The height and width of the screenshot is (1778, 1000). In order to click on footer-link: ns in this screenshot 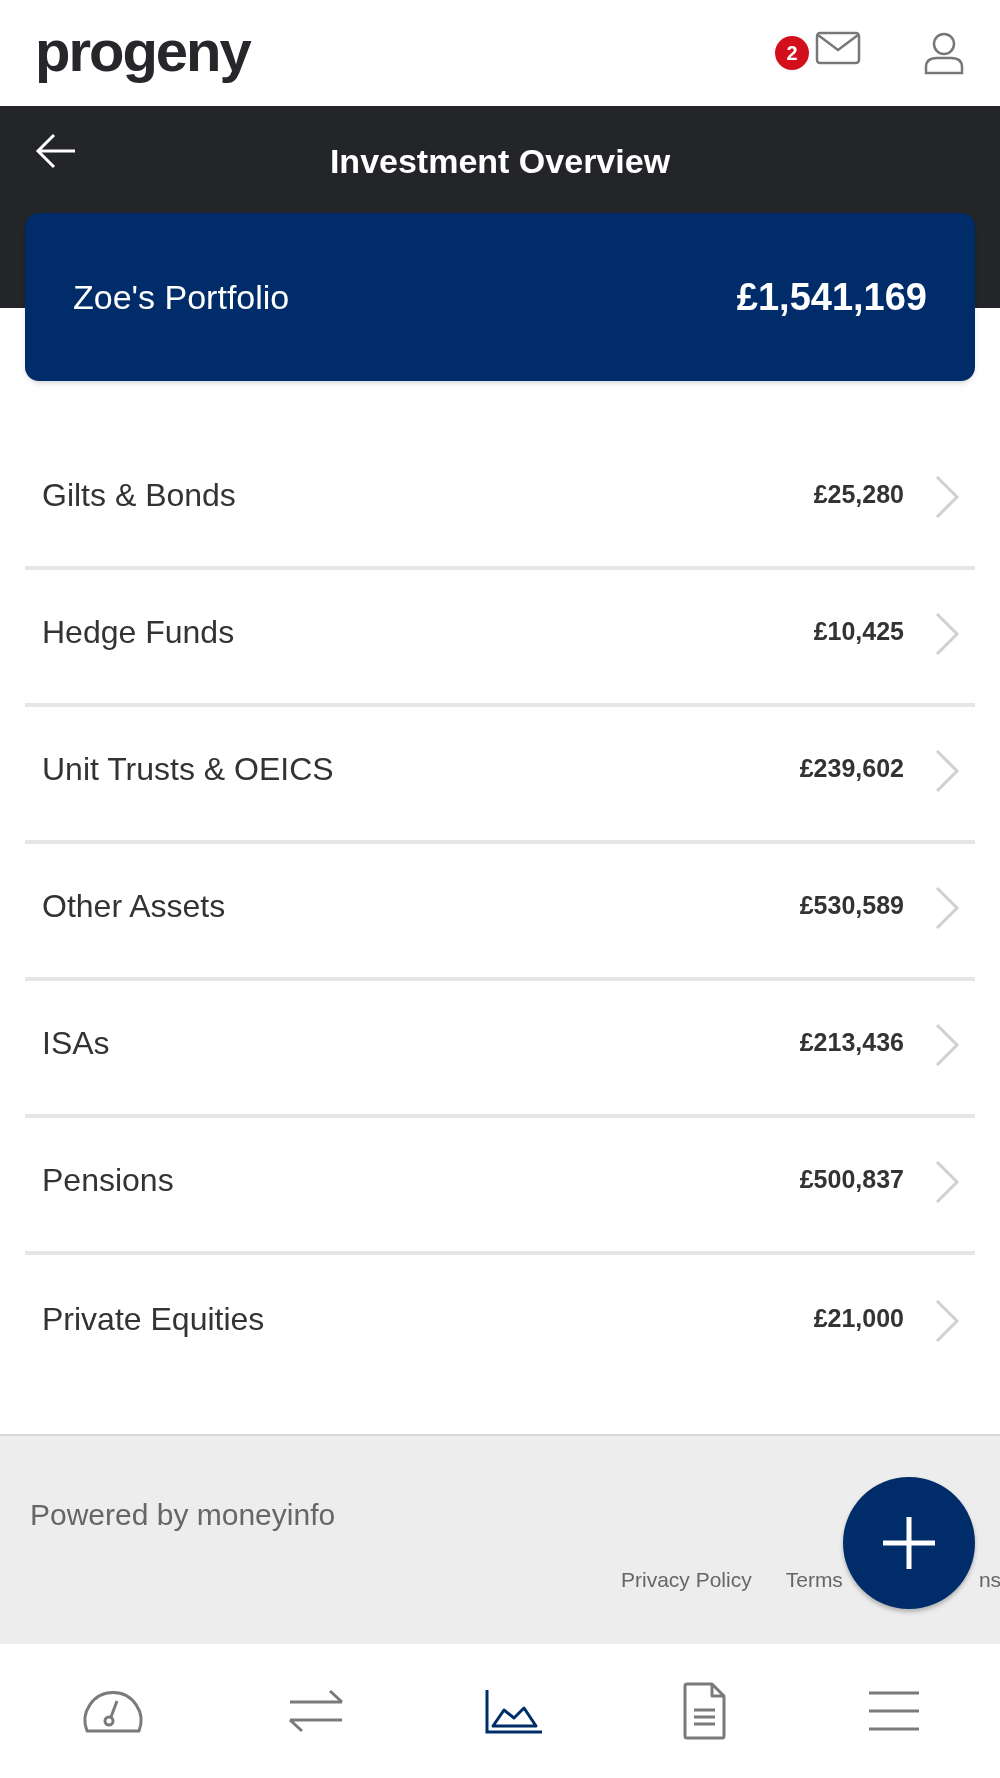, I will do `click(989, 1580)`.